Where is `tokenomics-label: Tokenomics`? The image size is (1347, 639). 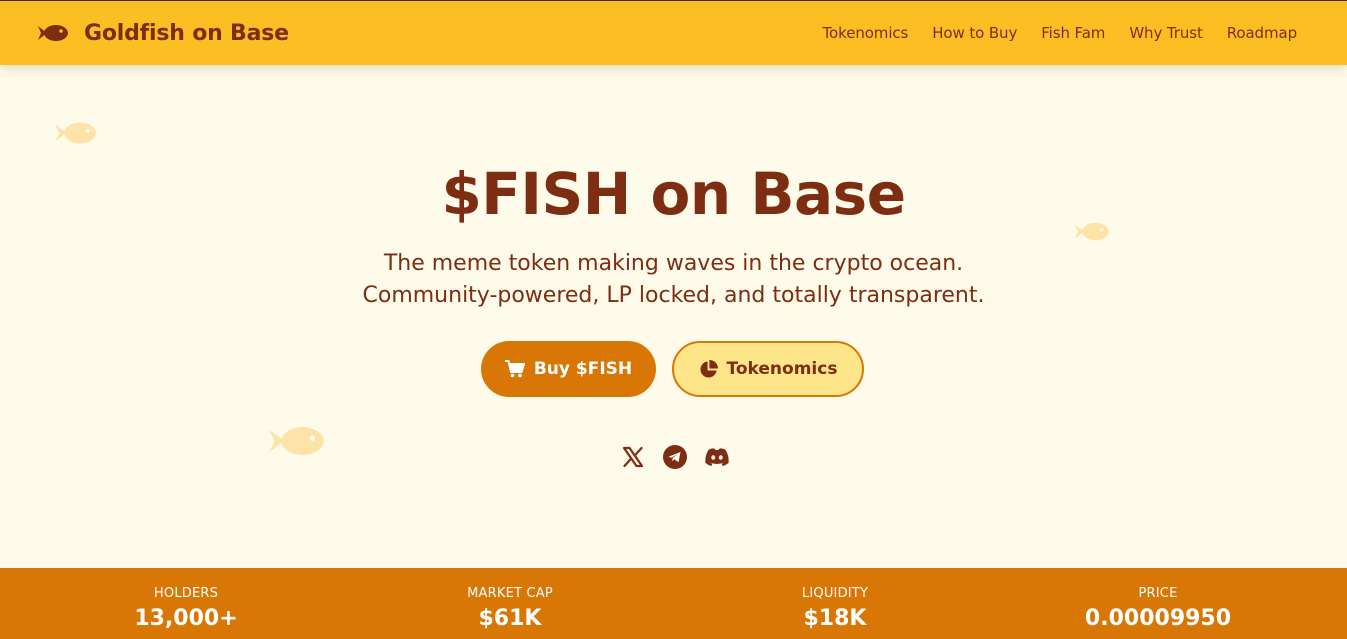 tokenomics-label: Tokenomics is located at coordinates (782, 369).